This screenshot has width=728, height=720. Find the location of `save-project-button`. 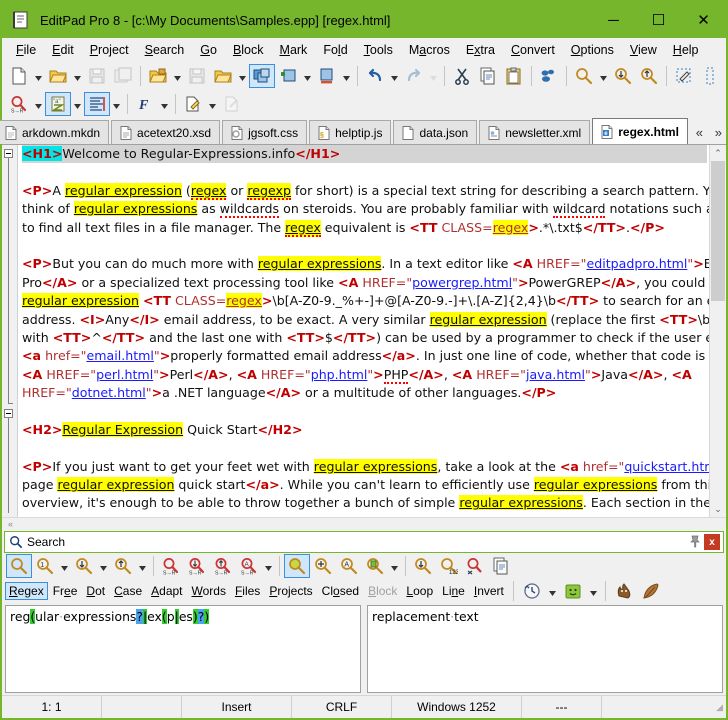

save-project-button is located at coordinates (197, 76).